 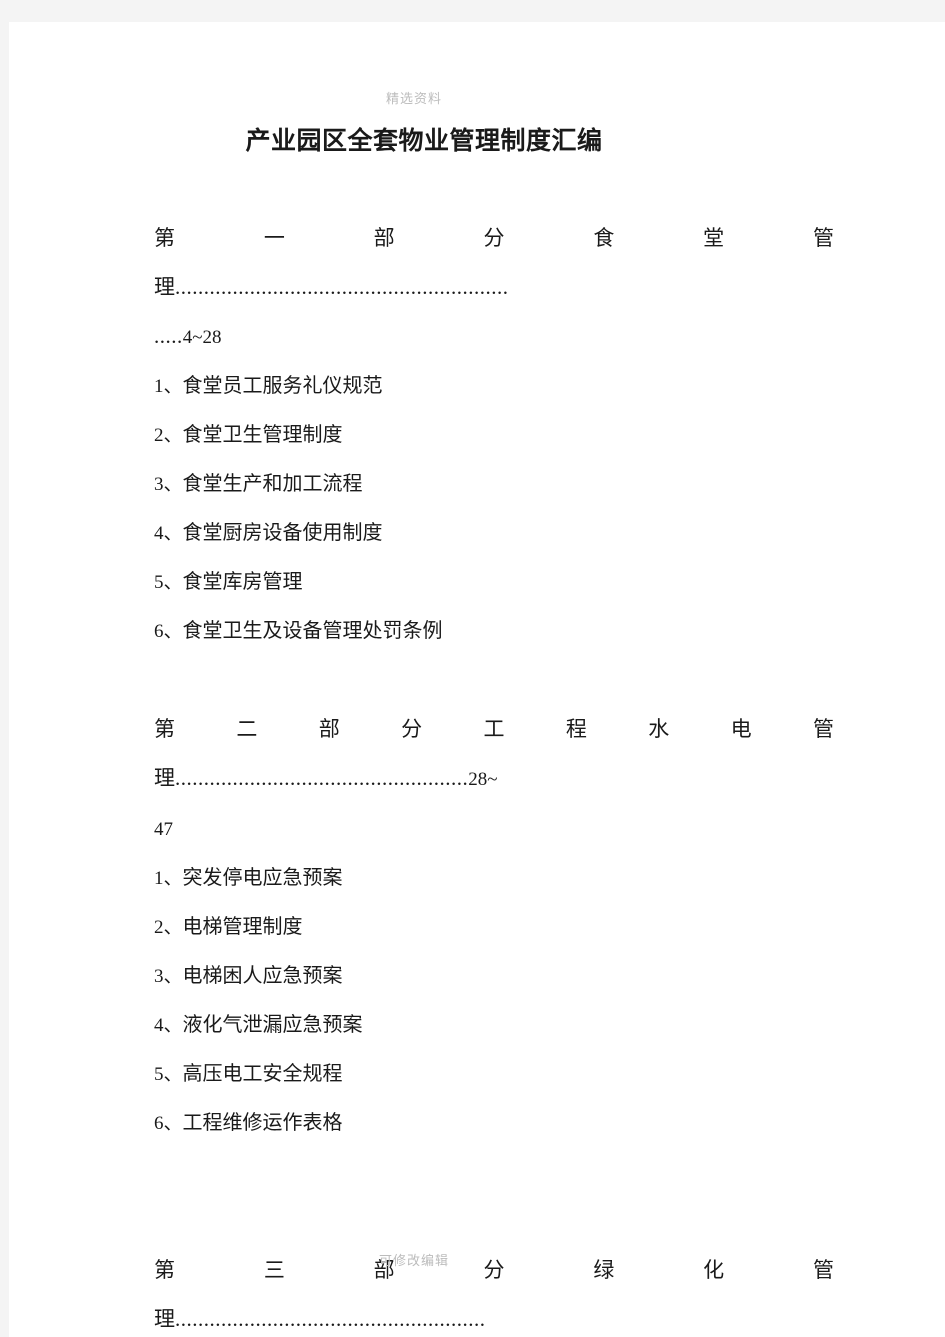 What do you see at coordinates (247, 729) in the screenshot?
I see `section-2-char-1: 二` at bounding box center [247, 729].